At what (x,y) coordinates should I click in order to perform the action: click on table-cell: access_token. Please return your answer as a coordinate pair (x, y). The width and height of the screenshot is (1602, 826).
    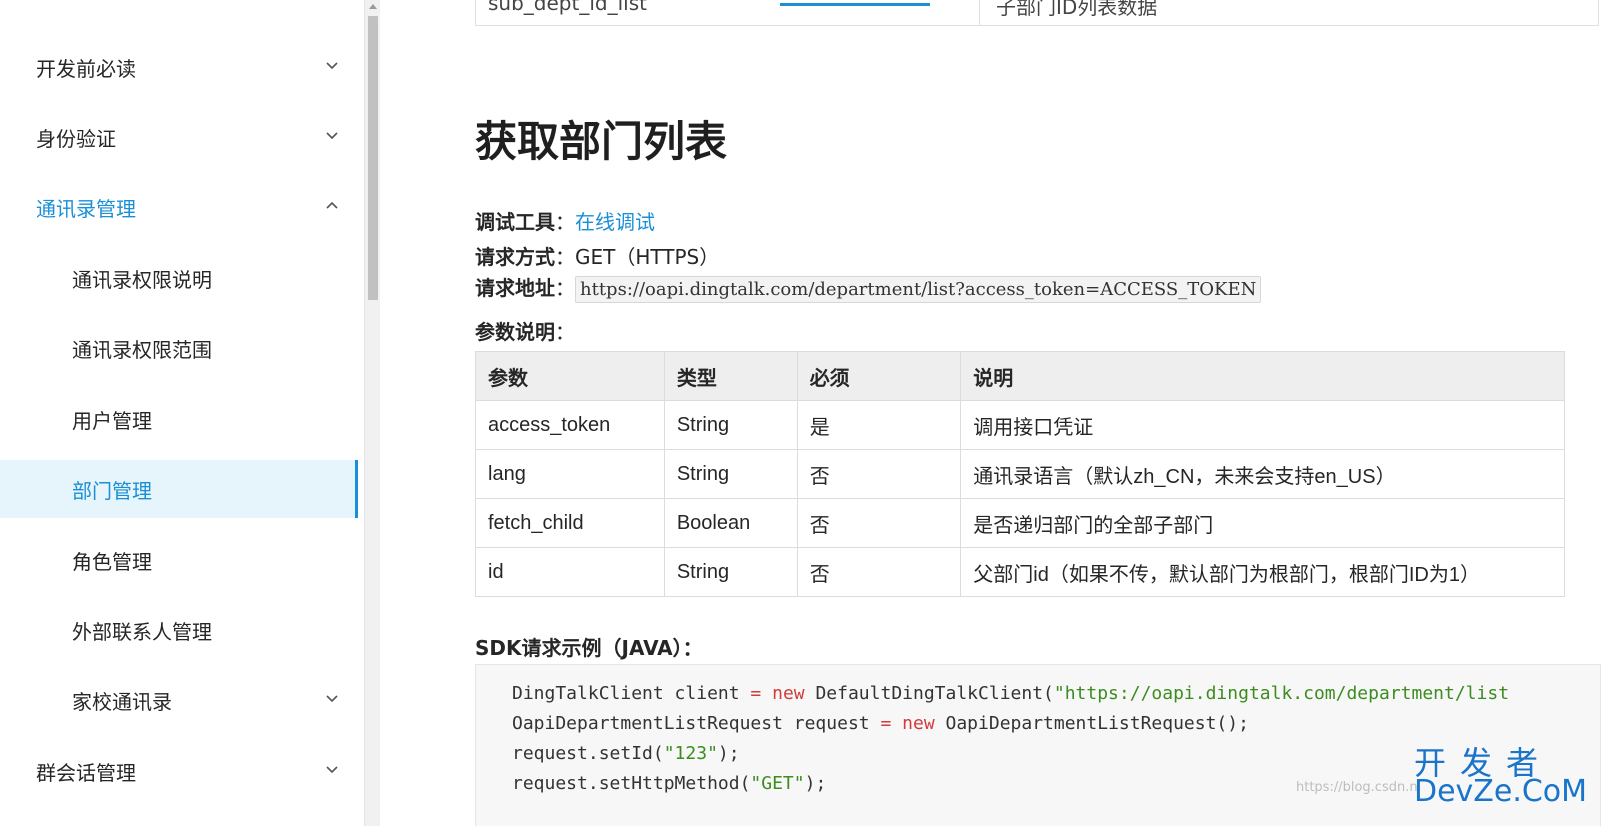
    Looking at the image, I should click on (570, 425).